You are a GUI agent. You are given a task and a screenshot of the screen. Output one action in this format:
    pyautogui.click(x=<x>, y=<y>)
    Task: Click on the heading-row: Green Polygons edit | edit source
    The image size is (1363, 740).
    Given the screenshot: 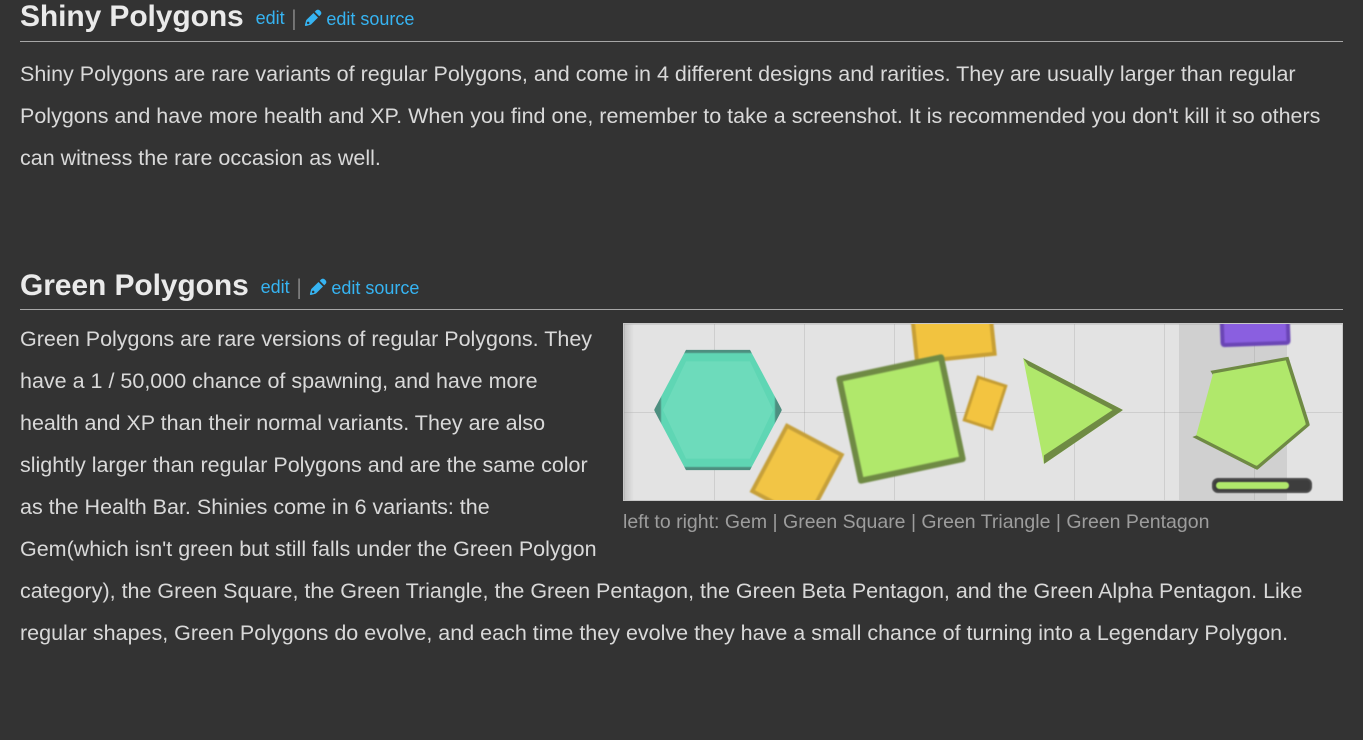 What is the action you would take?
    pyautogui.click(x=681, y=286)
    